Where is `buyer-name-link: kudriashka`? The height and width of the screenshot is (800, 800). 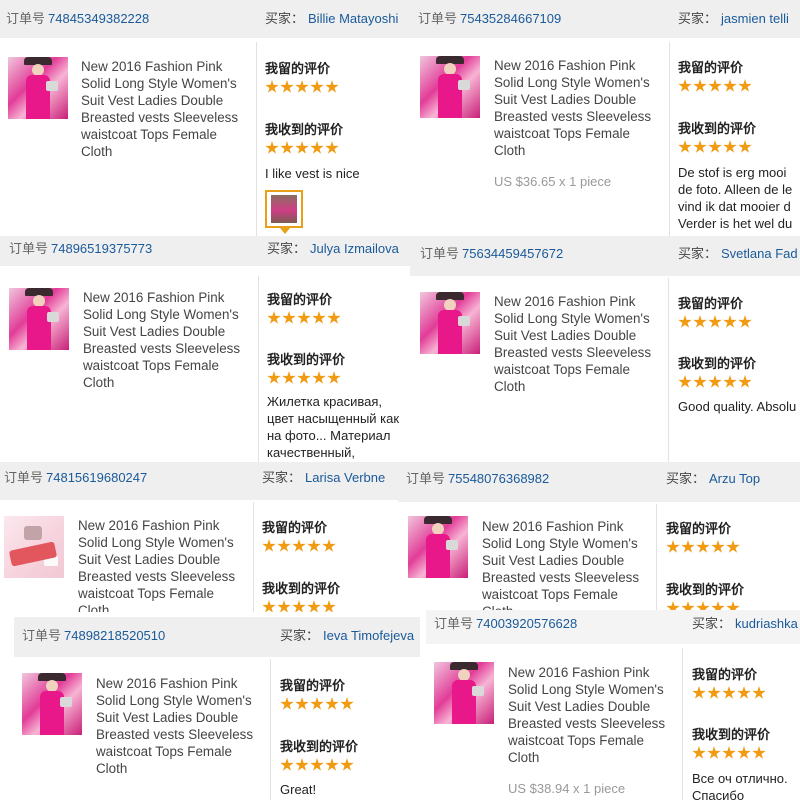
buyer-name-link: kudriashka is located at coordinates (766, 623).